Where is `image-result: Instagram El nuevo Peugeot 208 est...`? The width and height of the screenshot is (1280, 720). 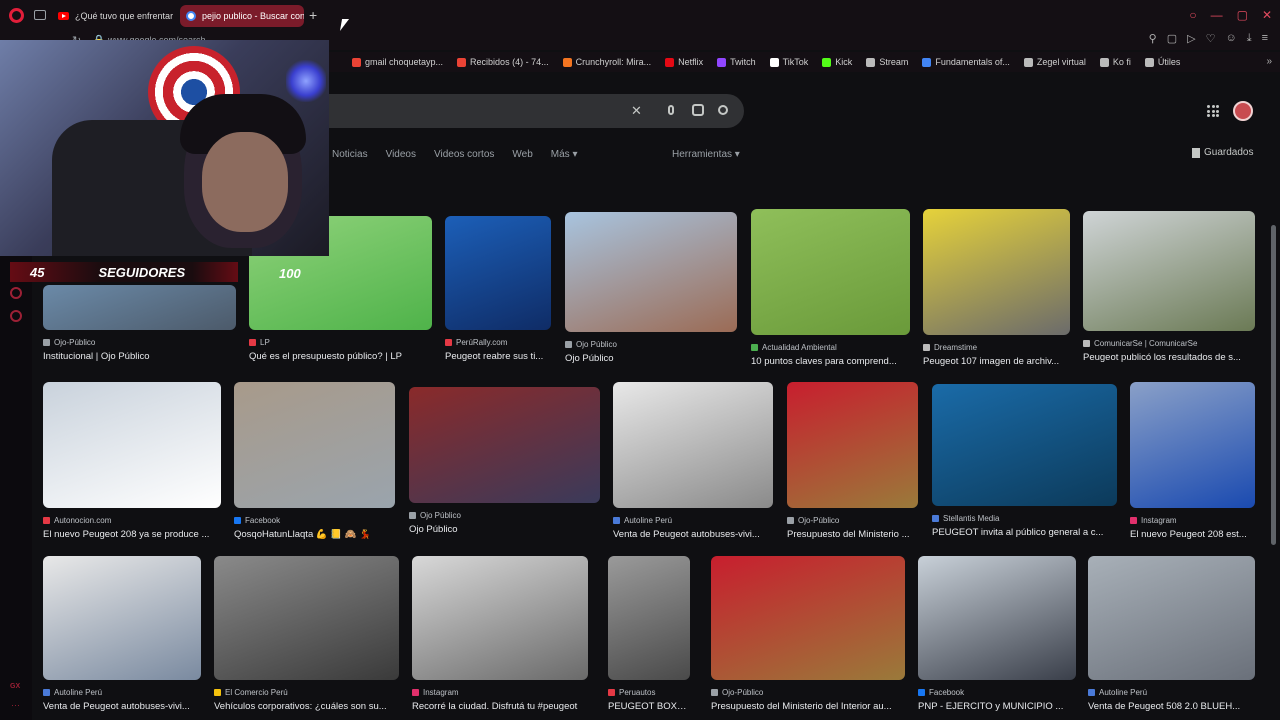
image-result: Instagram El nuevo Peugeot 208 est... is located at coordinates (1192, 461).